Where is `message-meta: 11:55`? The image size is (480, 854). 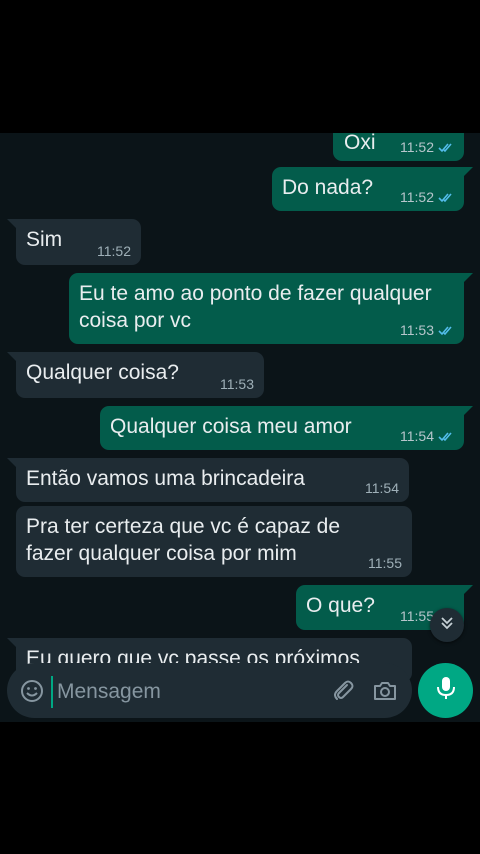 message-meta: 11:55 is located at coordinates (385, 563).